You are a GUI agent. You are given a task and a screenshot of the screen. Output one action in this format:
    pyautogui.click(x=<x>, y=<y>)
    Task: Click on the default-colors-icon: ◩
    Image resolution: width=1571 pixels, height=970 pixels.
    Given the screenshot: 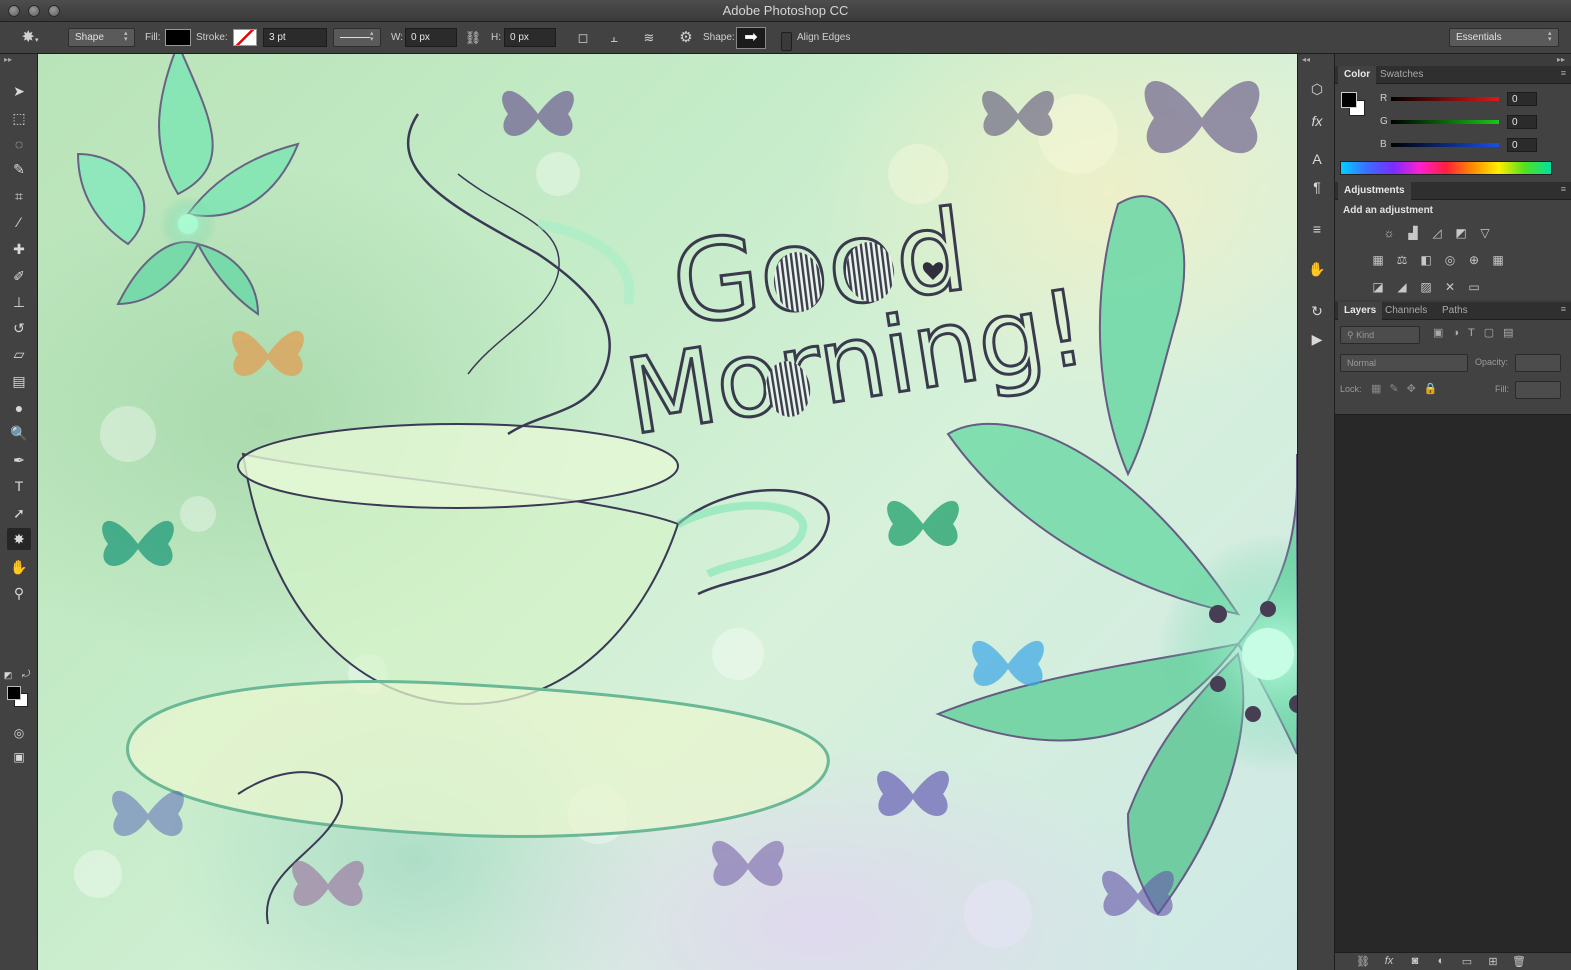 What is the action you would take?
    pyautogui.click(x=8, y=675)
    